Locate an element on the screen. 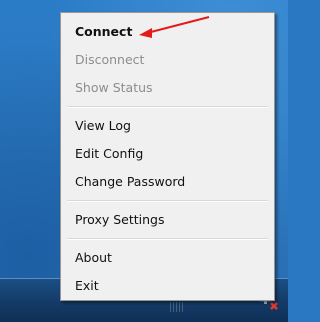  menu-item-change-password: Change Password is located at coordinates (130, 182).